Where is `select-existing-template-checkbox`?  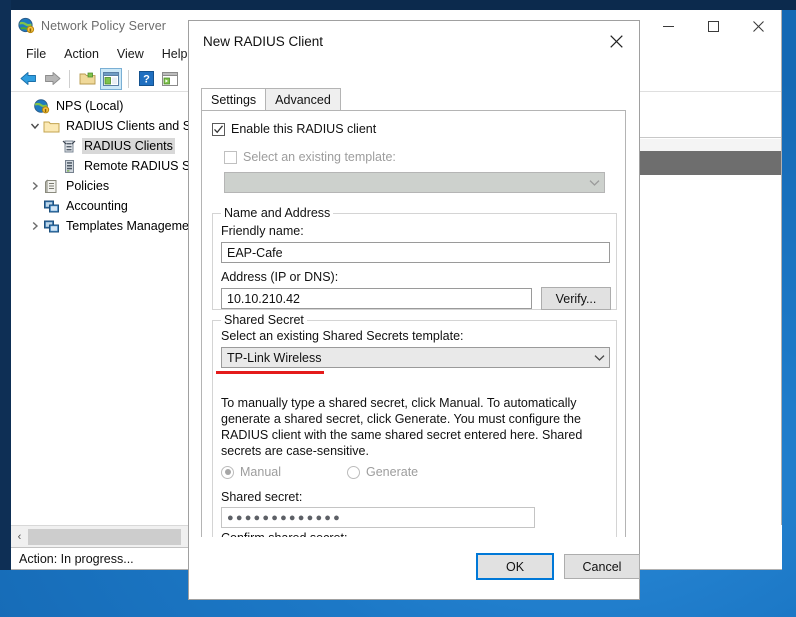
select-existing-template-checkbox is located at coordinates (230, 157).